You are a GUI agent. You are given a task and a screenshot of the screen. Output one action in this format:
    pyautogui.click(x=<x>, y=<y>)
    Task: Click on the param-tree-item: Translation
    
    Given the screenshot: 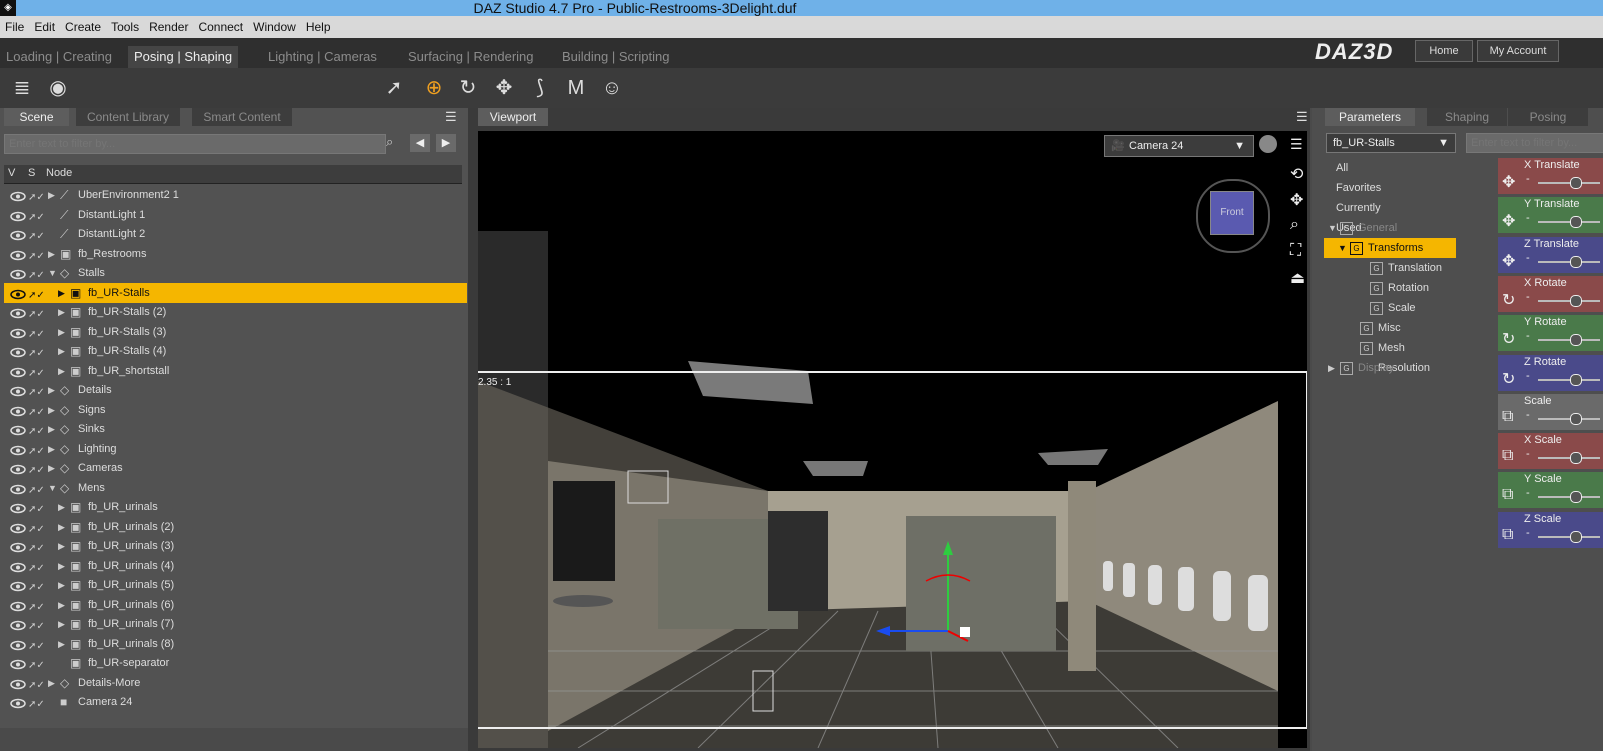 What is the action you would take?
    pyautogui.click(x=1415, y=268)
    